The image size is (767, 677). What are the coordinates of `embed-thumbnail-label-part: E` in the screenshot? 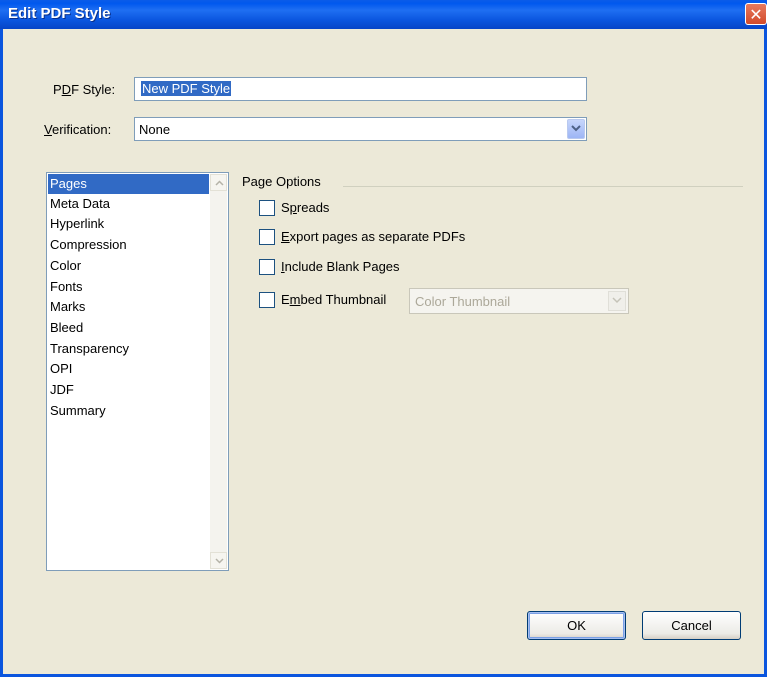 It's located at (285, 299).